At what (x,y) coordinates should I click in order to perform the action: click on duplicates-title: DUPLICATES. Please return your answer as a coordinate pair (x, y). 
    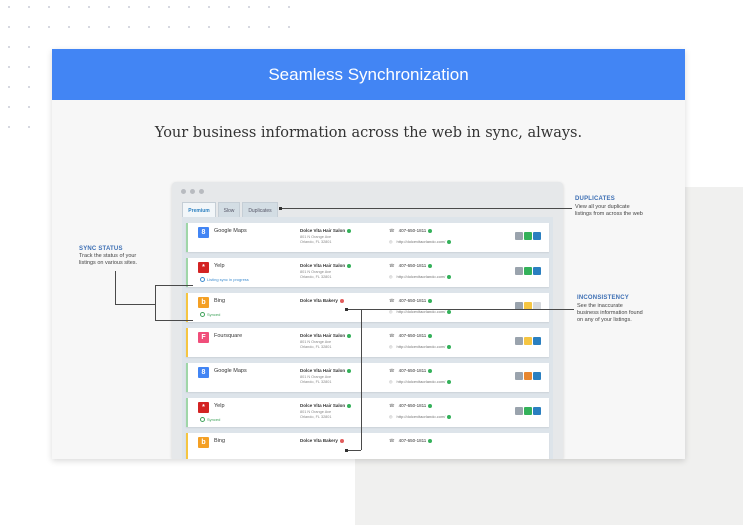
    Looking at the image, I should click on (595, 199).